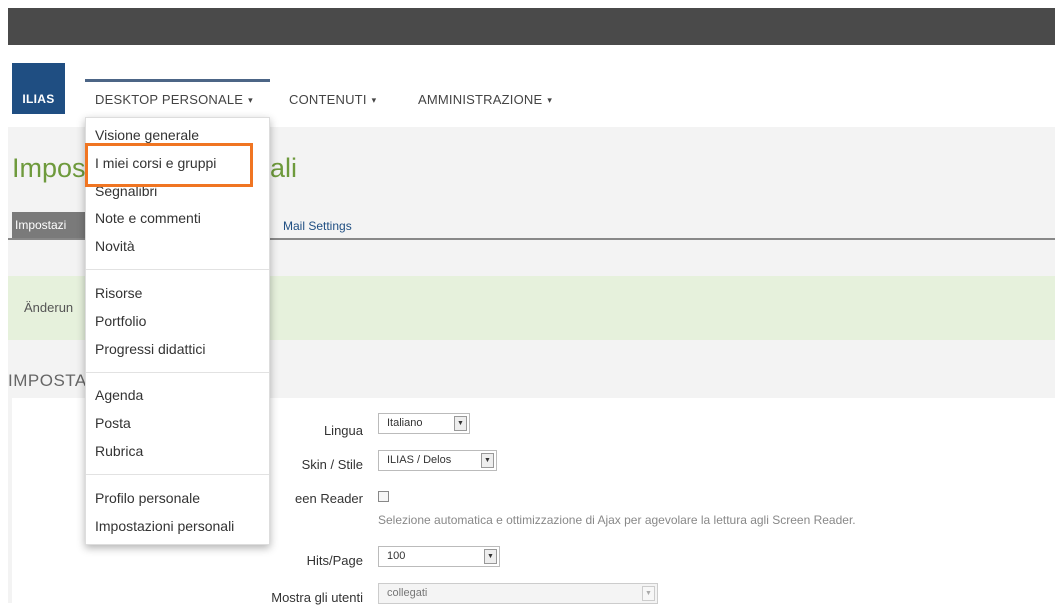 This screenshot has height=605, width=1055. I want to click on menu-item-posta: Posta, so click(113, 423).